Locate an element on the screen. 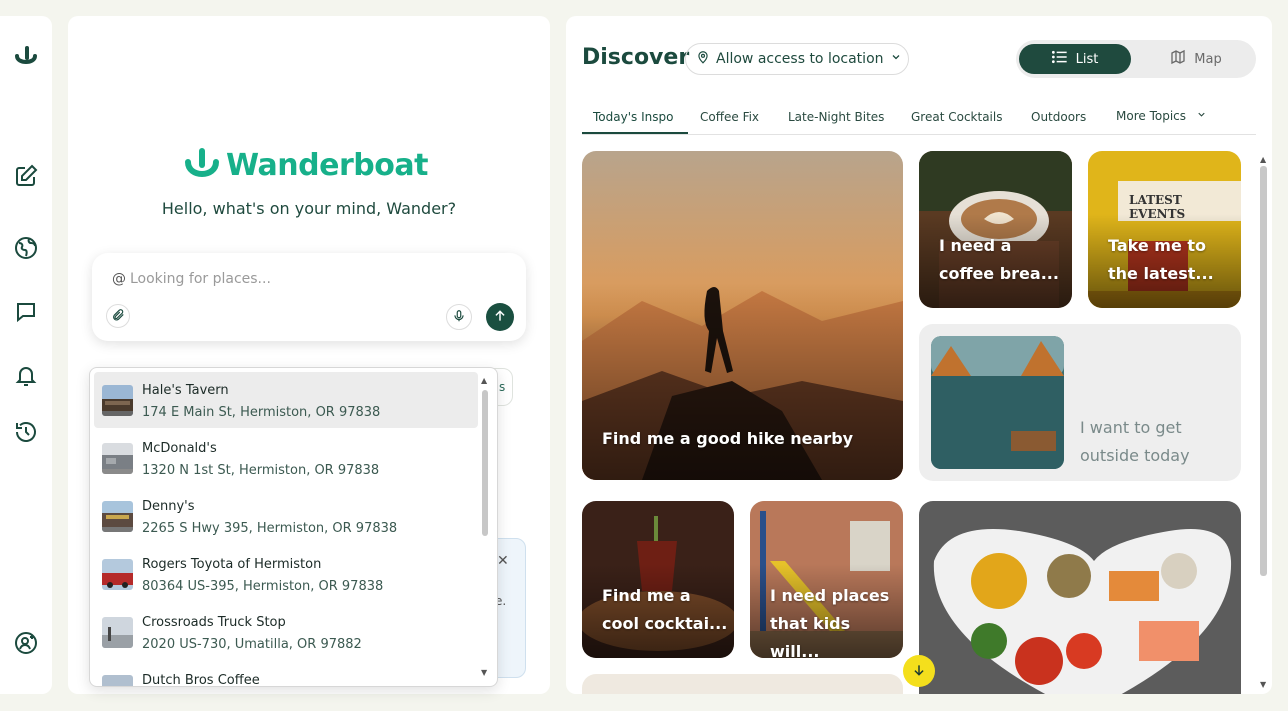 This screenshot has height=711, width=1288. card-caption: I want to get outside today is located at coordinates (1135, 442).